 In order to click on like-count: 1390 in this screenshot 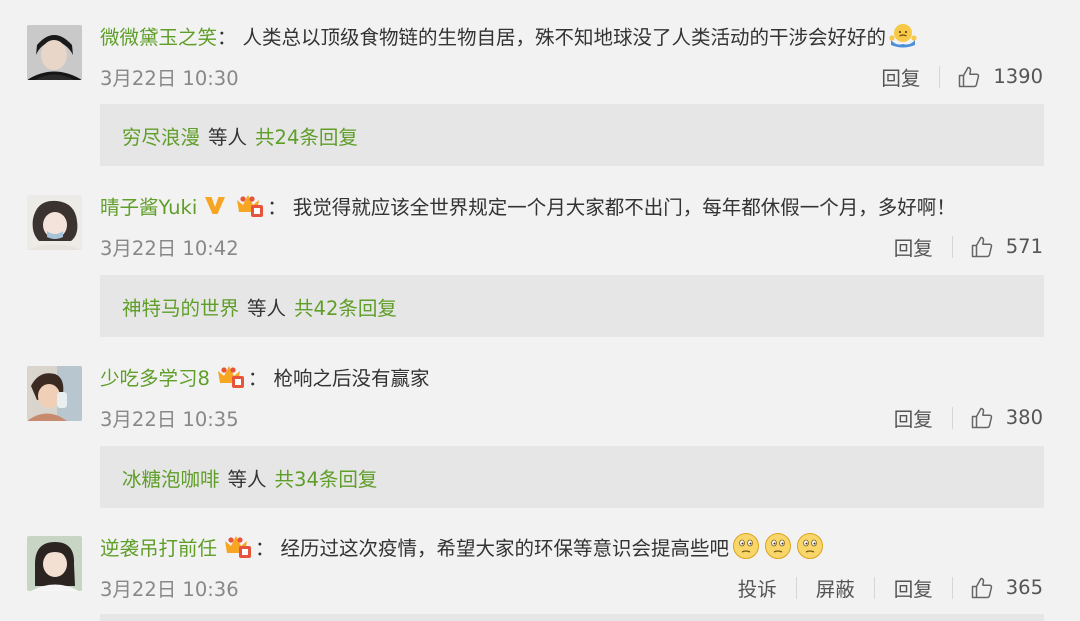, I will do `click(1018, 76)`.